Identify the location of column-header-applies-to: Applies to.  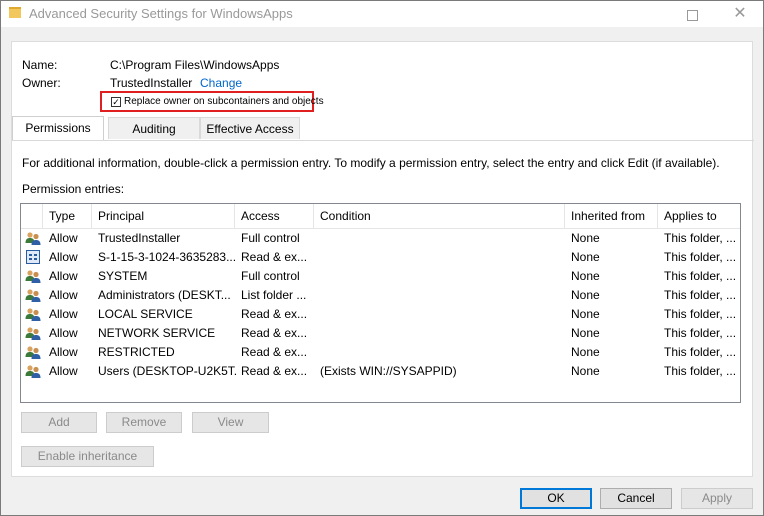
(699, 216).